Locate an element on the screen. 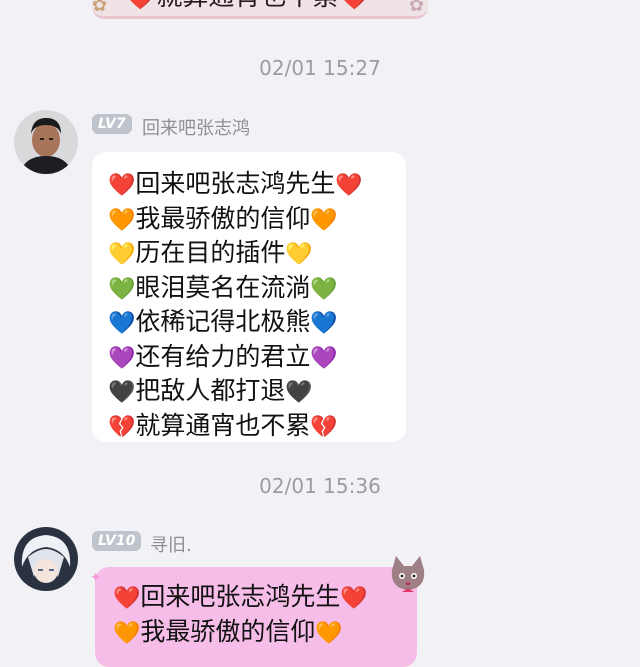  level-badge: LV7 is located at coordinates (112, 124).